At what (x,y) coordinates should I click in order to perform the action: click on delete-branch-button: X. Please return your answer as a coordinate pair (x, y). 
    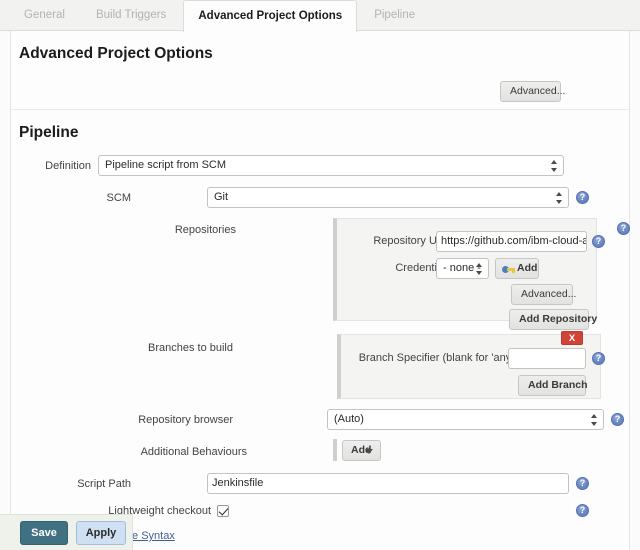
    Looking at the image, I should click on (572, 338).